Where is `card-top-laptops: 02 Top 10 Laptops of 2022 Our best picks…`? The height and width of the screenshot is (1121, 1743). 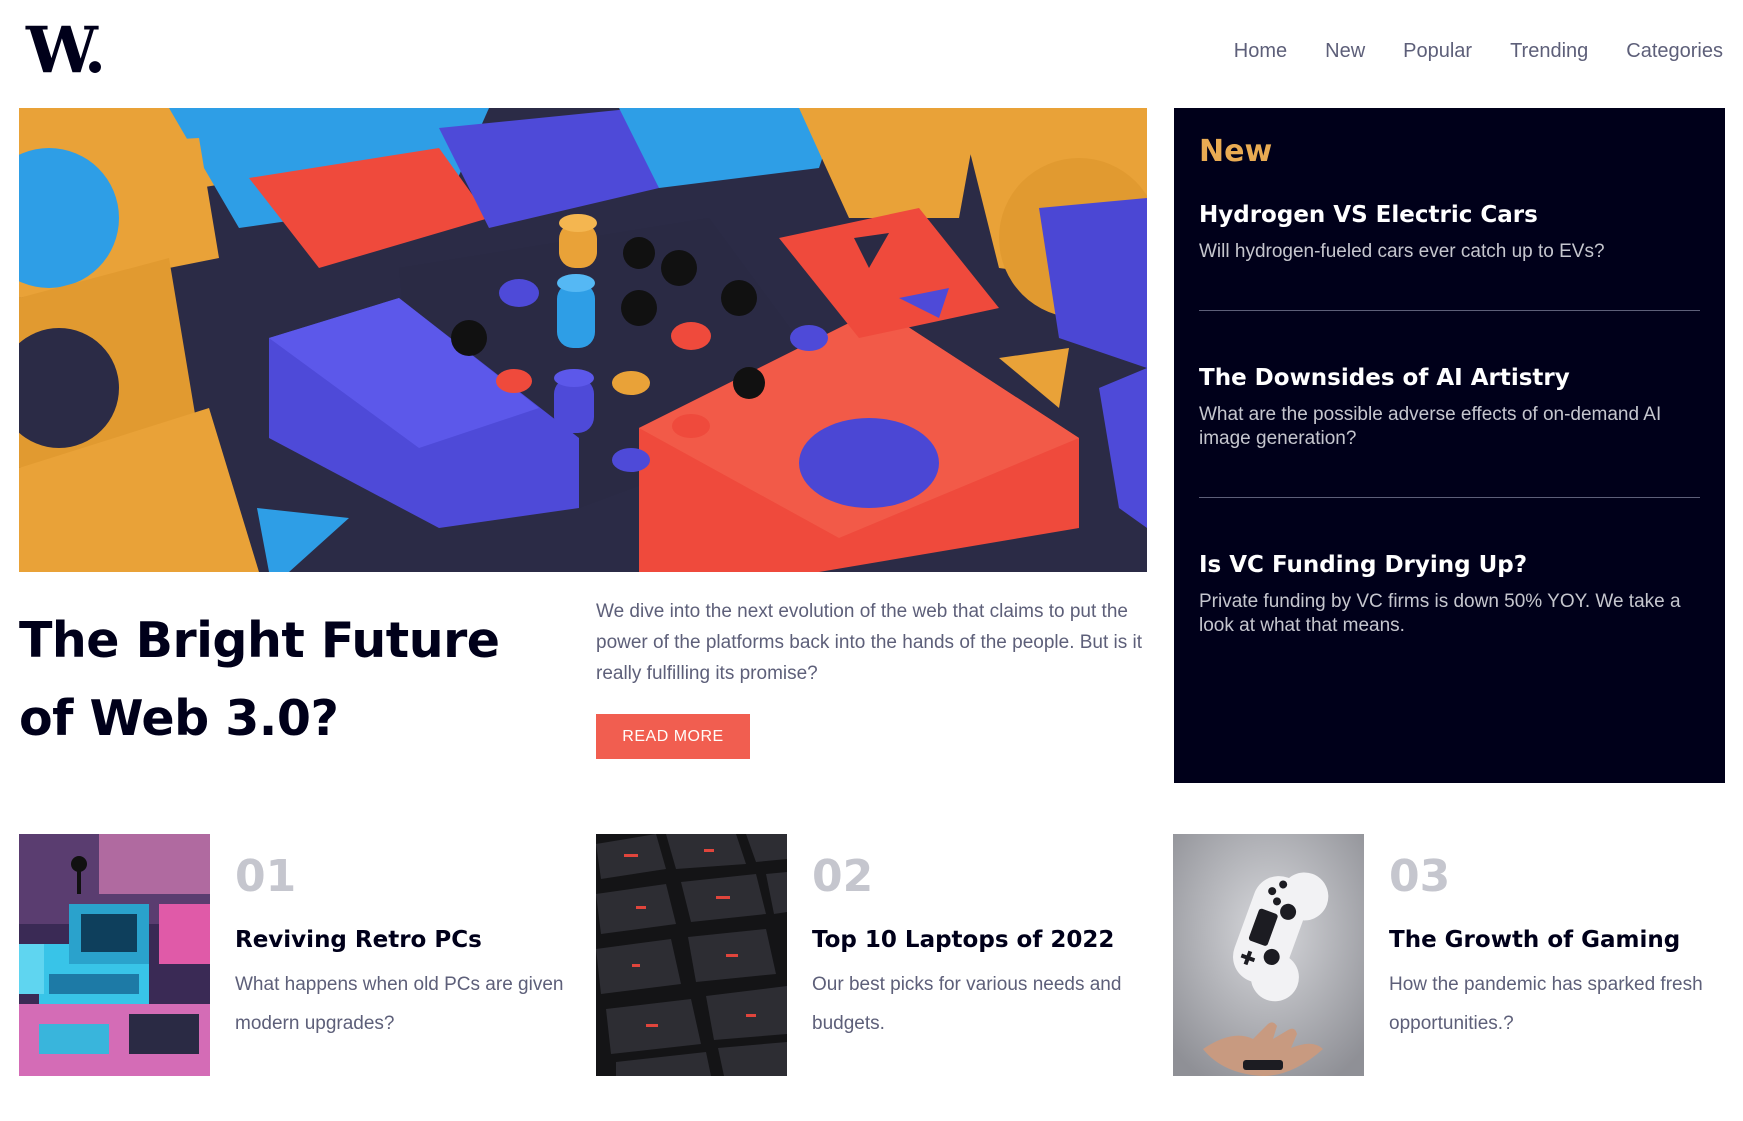 card-top-laptops: 02 Top 10 Laptops of 2022 Our best picks… is located at coordinates (876, 955).